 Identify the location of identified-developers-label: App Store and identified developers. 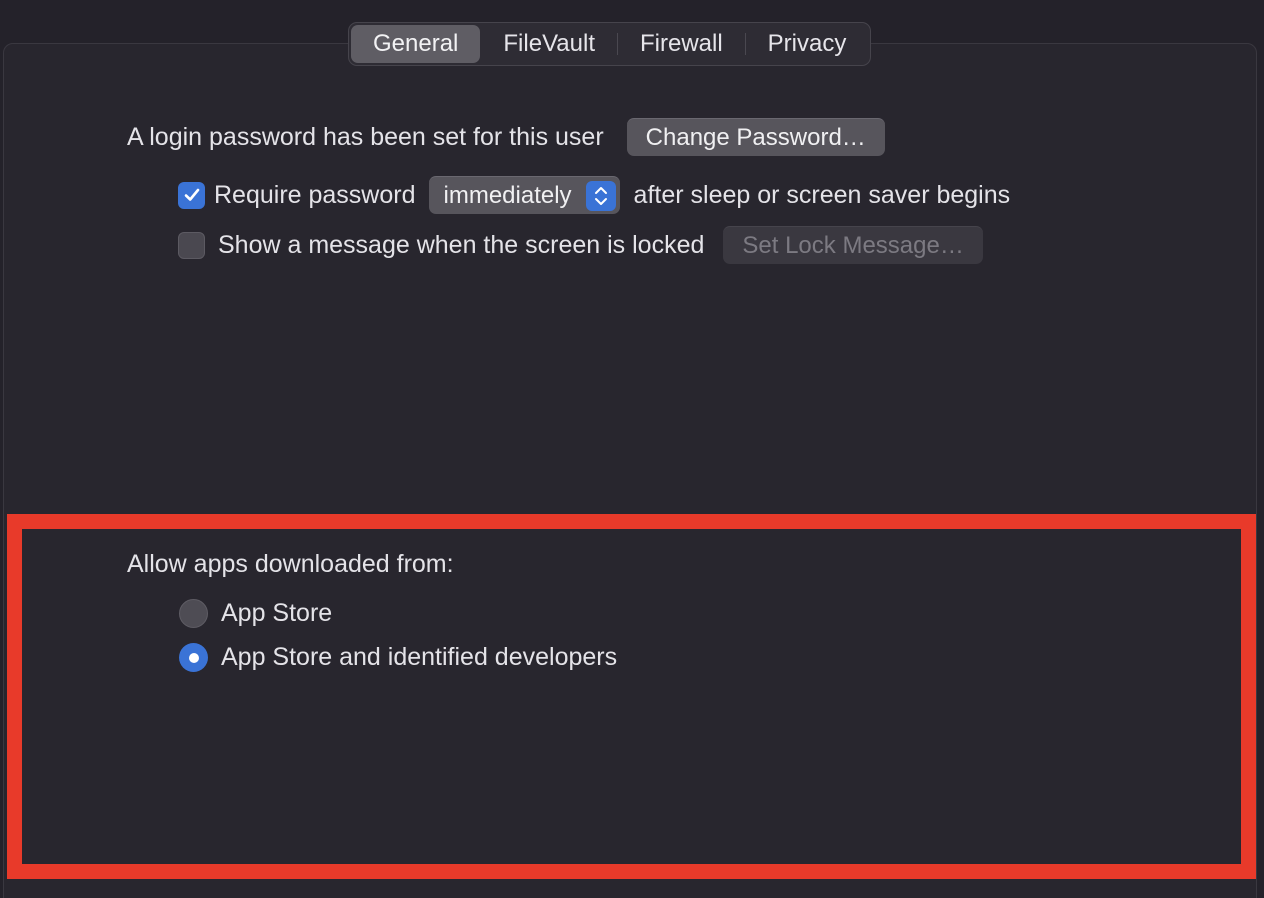
(419, 657).